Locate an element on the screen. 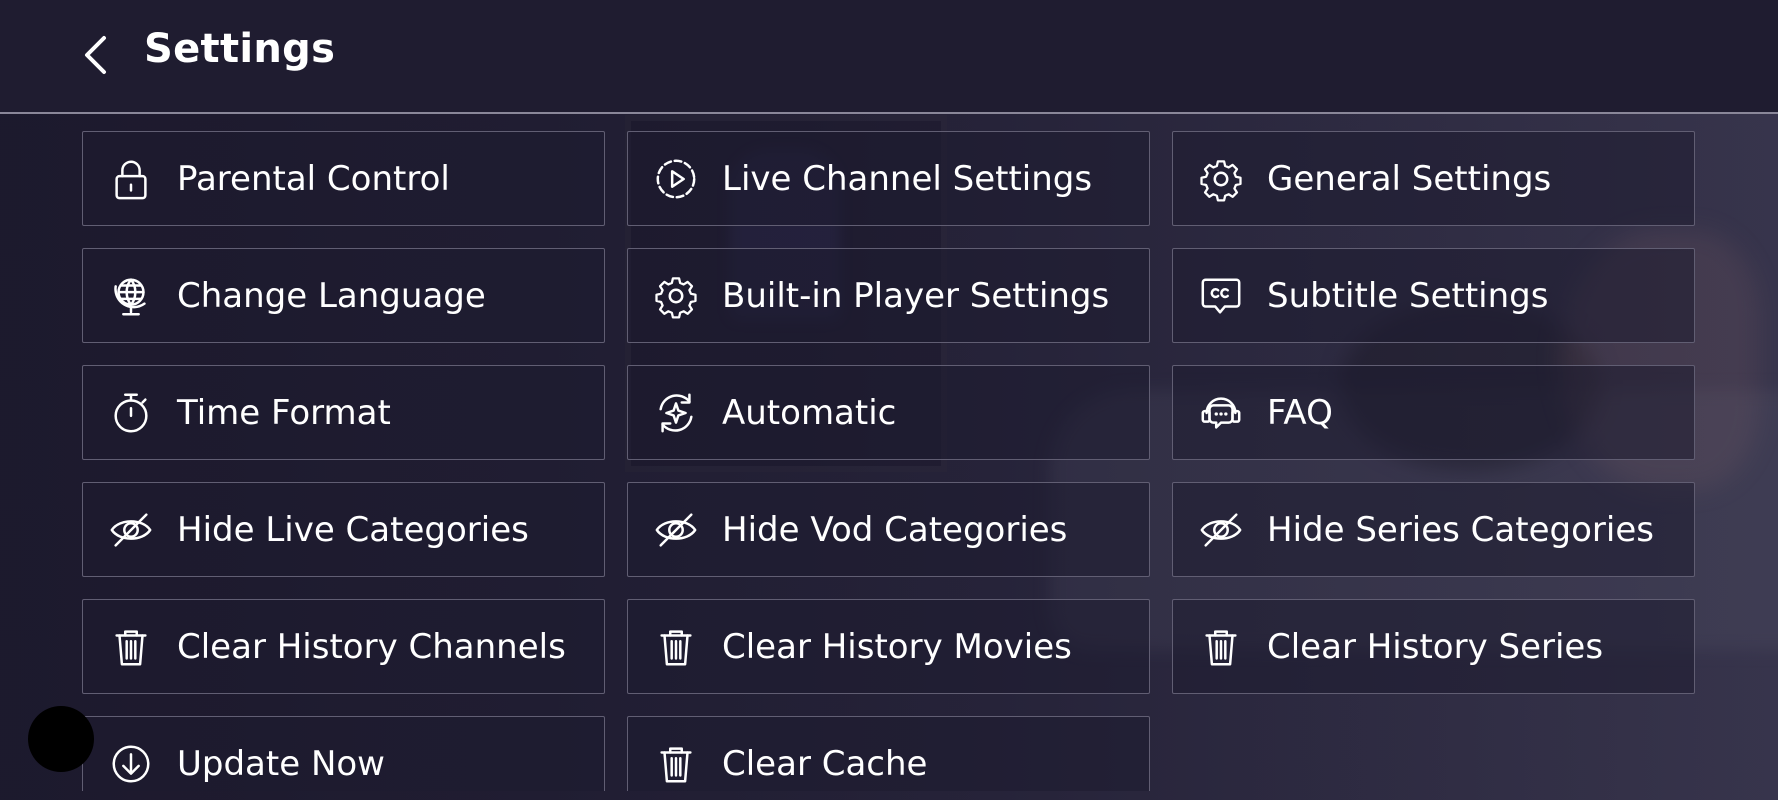 This screenshot has height=800, width=1778. settings-tile-subtitle-settings: Subtitle Settings is located at coordinates (1433, 295).